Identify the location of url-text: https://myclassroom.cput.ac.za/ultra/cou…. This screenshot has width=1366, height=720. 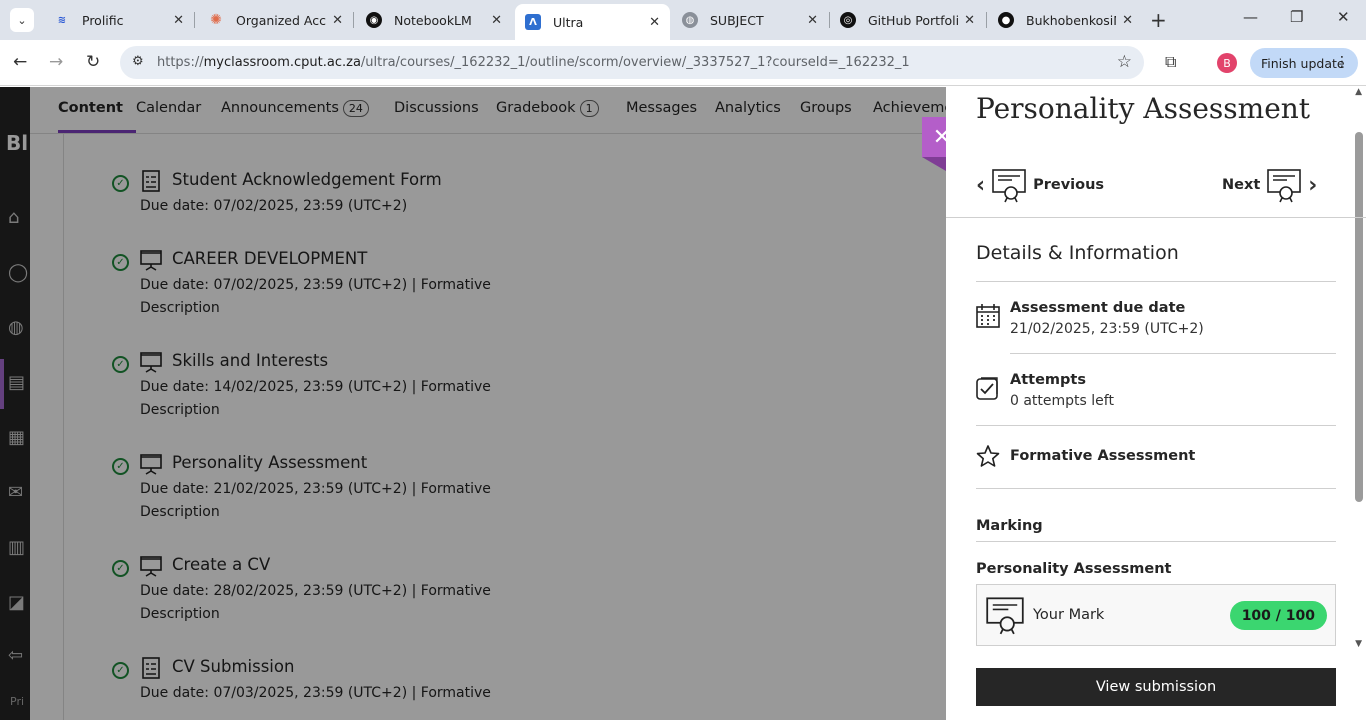
(533, 62).